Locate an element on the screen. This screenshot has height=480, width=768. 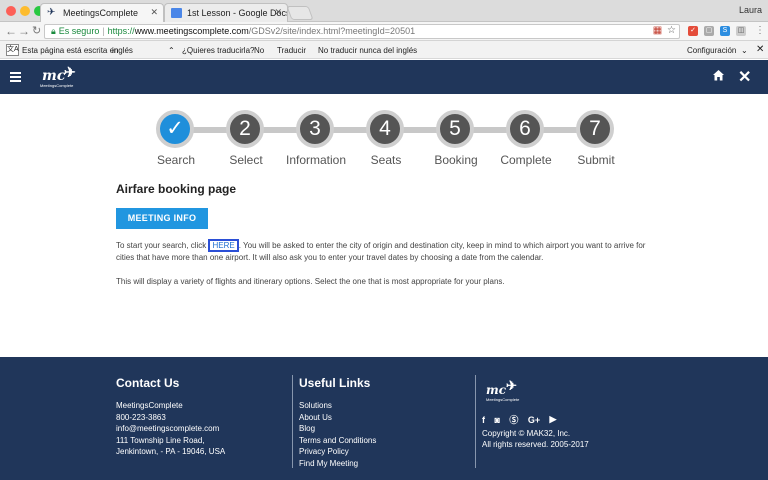
footer-logo: mc ✈ MeetingsComplete is located at coordinates (504, 391).